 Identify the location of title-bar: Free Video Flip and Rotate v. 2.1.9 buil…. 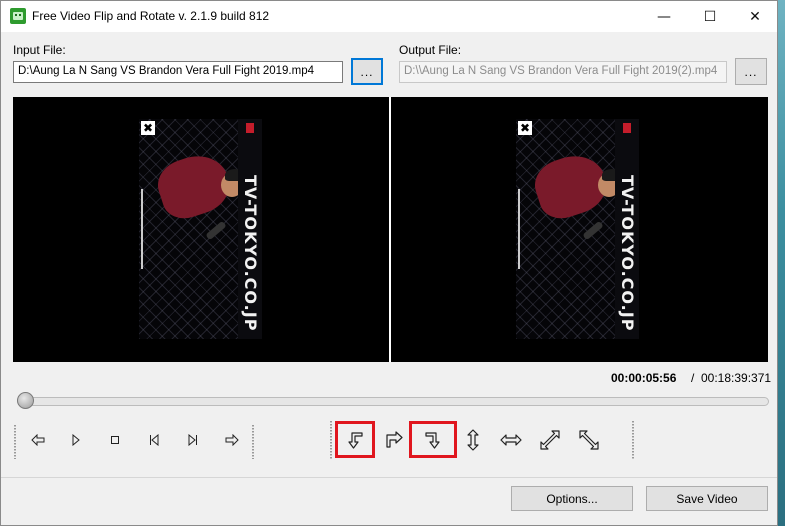
(389, 16).